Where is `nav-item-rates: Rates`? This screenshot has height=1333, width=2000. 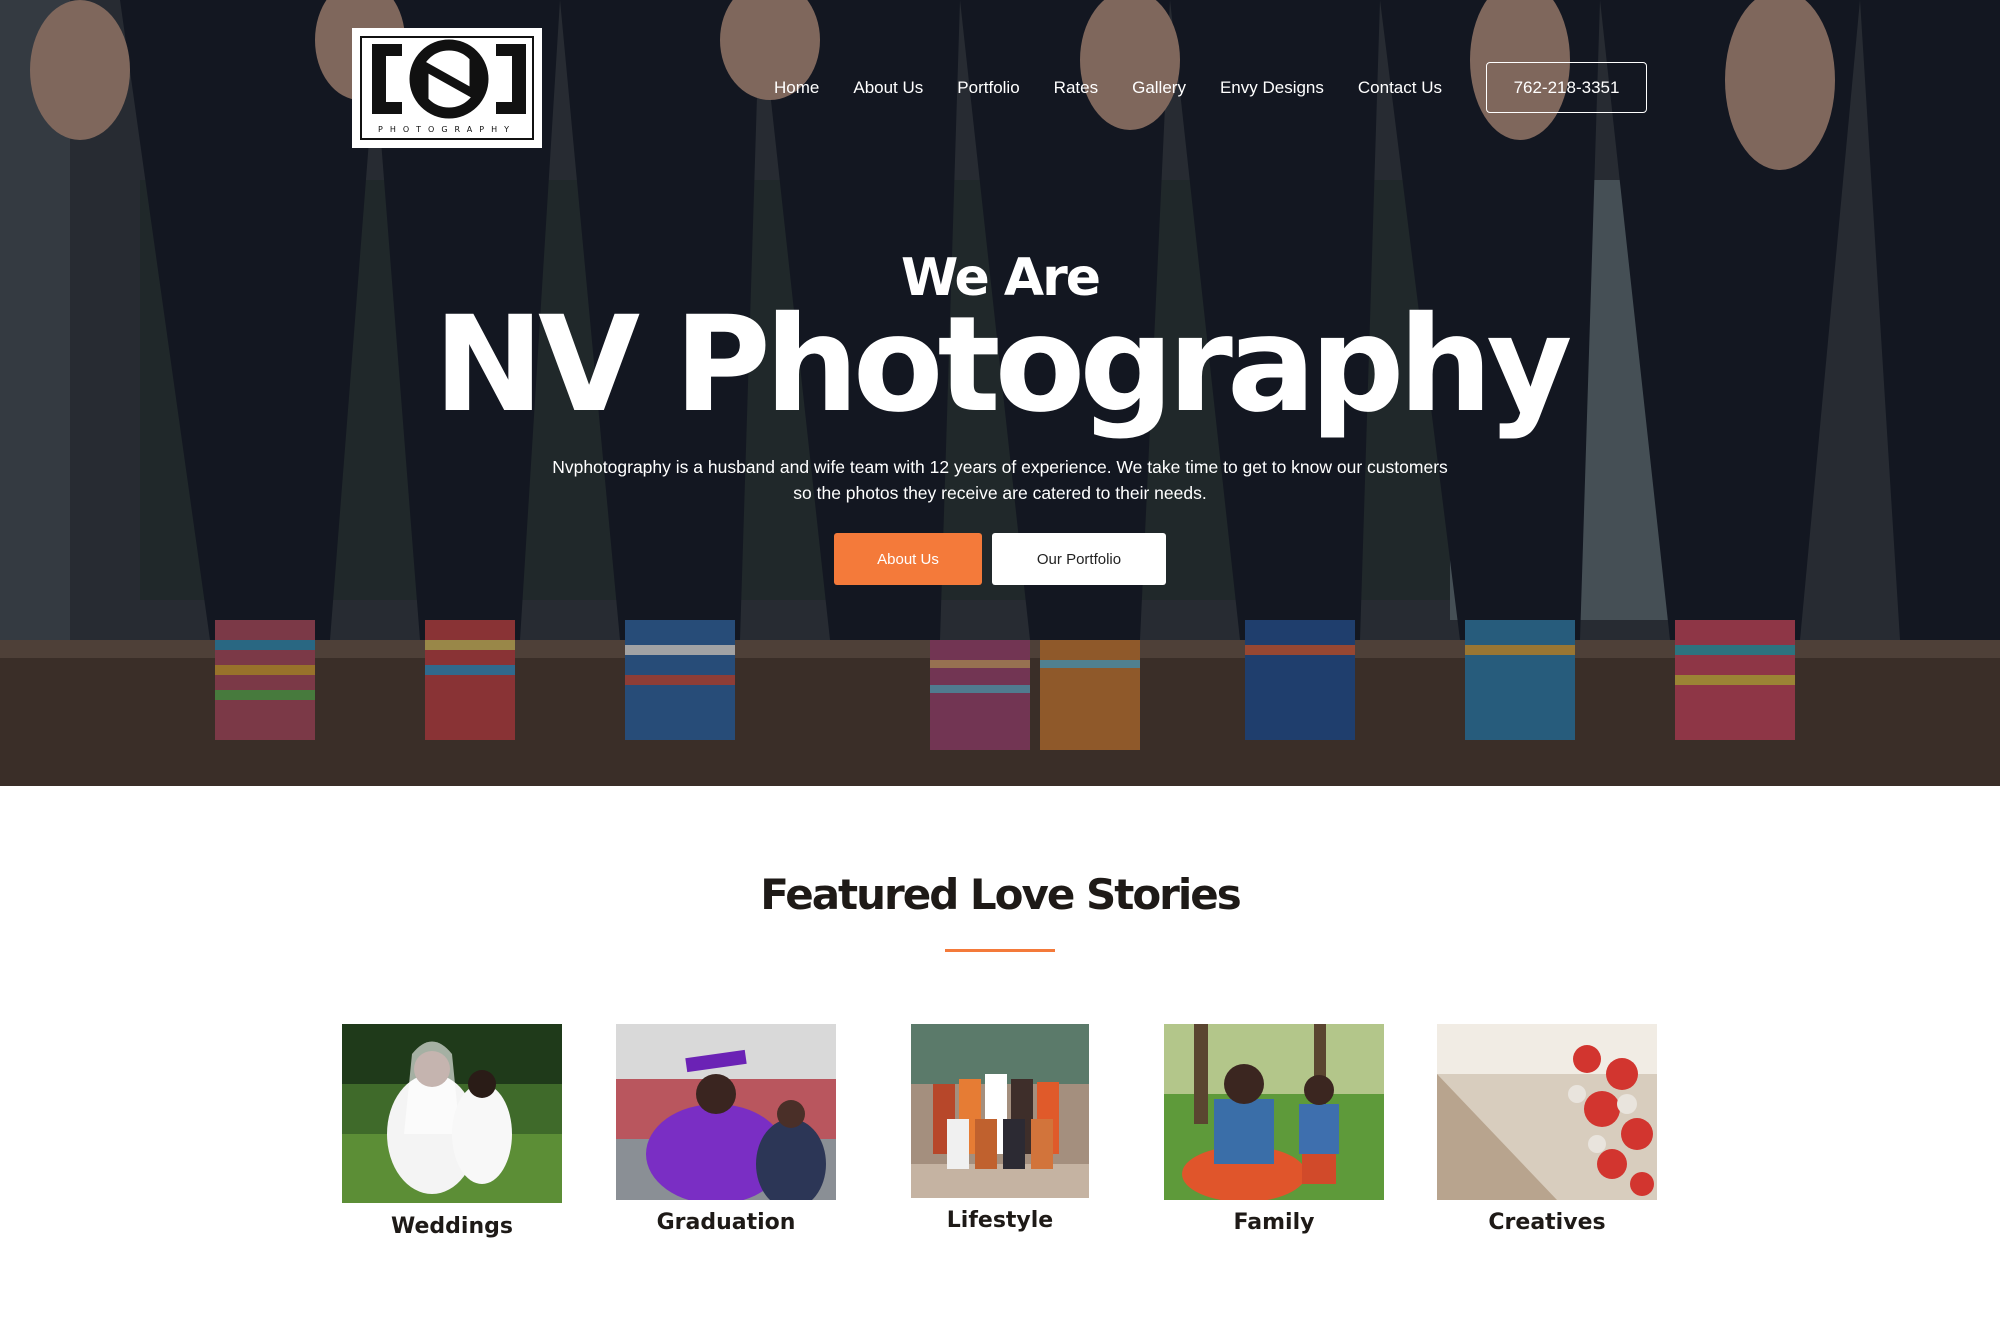 nav-item-rates: Rates is located at coordinates (1076, 88).